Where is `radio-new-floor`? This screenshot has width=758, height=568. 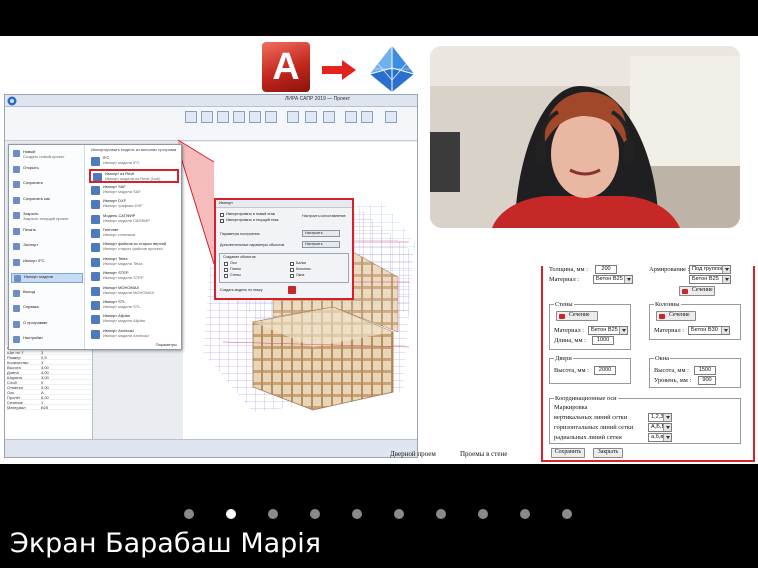
radio-new-floor is located at coordinates (222, 215).